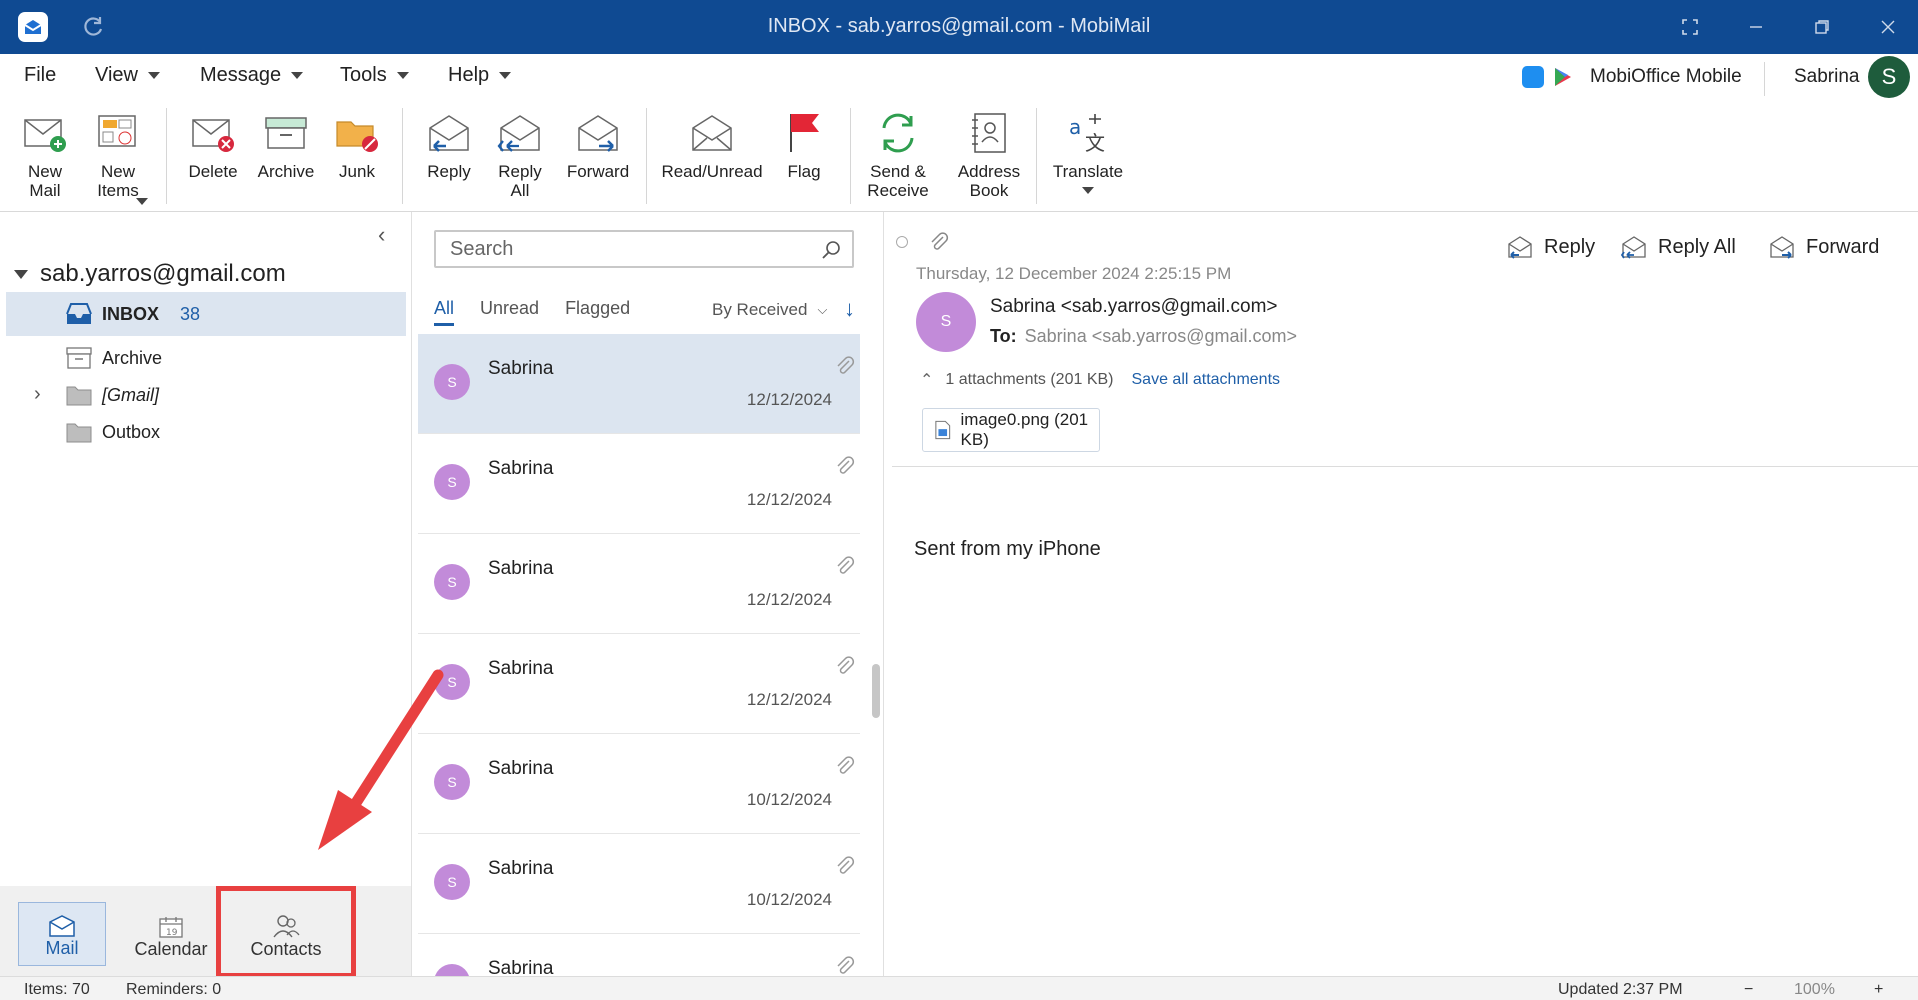 This screenshot has width=1918, height=1000. I want to click on chevron-up-icon: ⌃, so click(926, 380).